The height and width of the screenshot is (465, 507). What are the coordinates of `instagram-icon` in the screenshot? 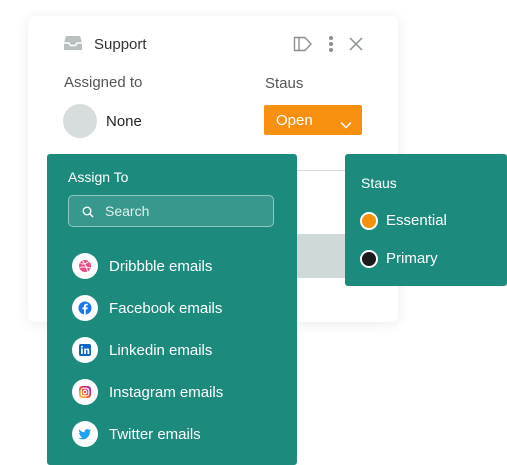 It's located at (85, 392).